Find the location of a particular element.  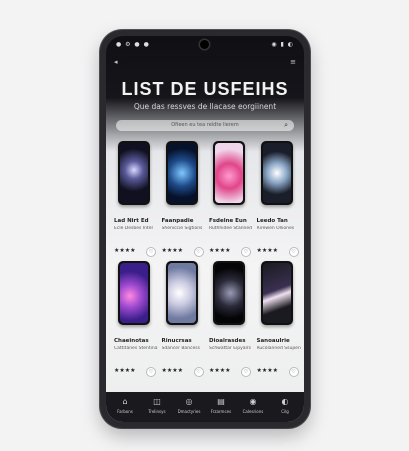

menu-icon: ≡ is located at coordinates (293, 62).